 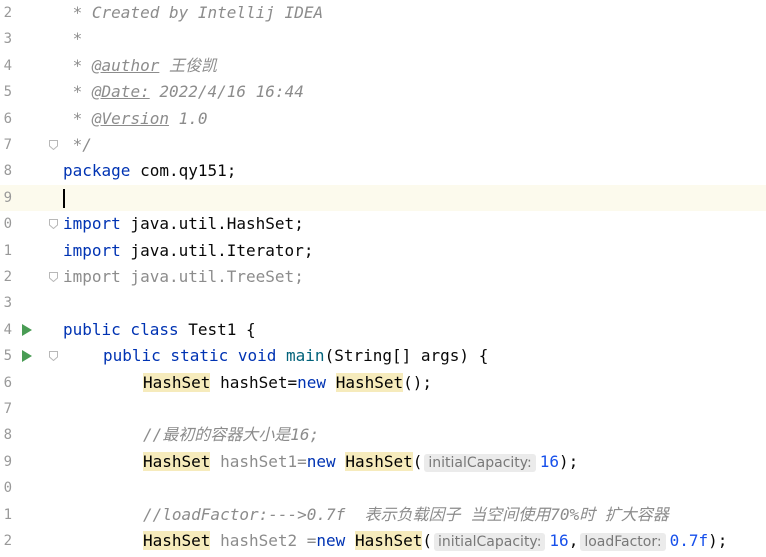 I want to click on line-number: 2, so click(x=7, y=277).